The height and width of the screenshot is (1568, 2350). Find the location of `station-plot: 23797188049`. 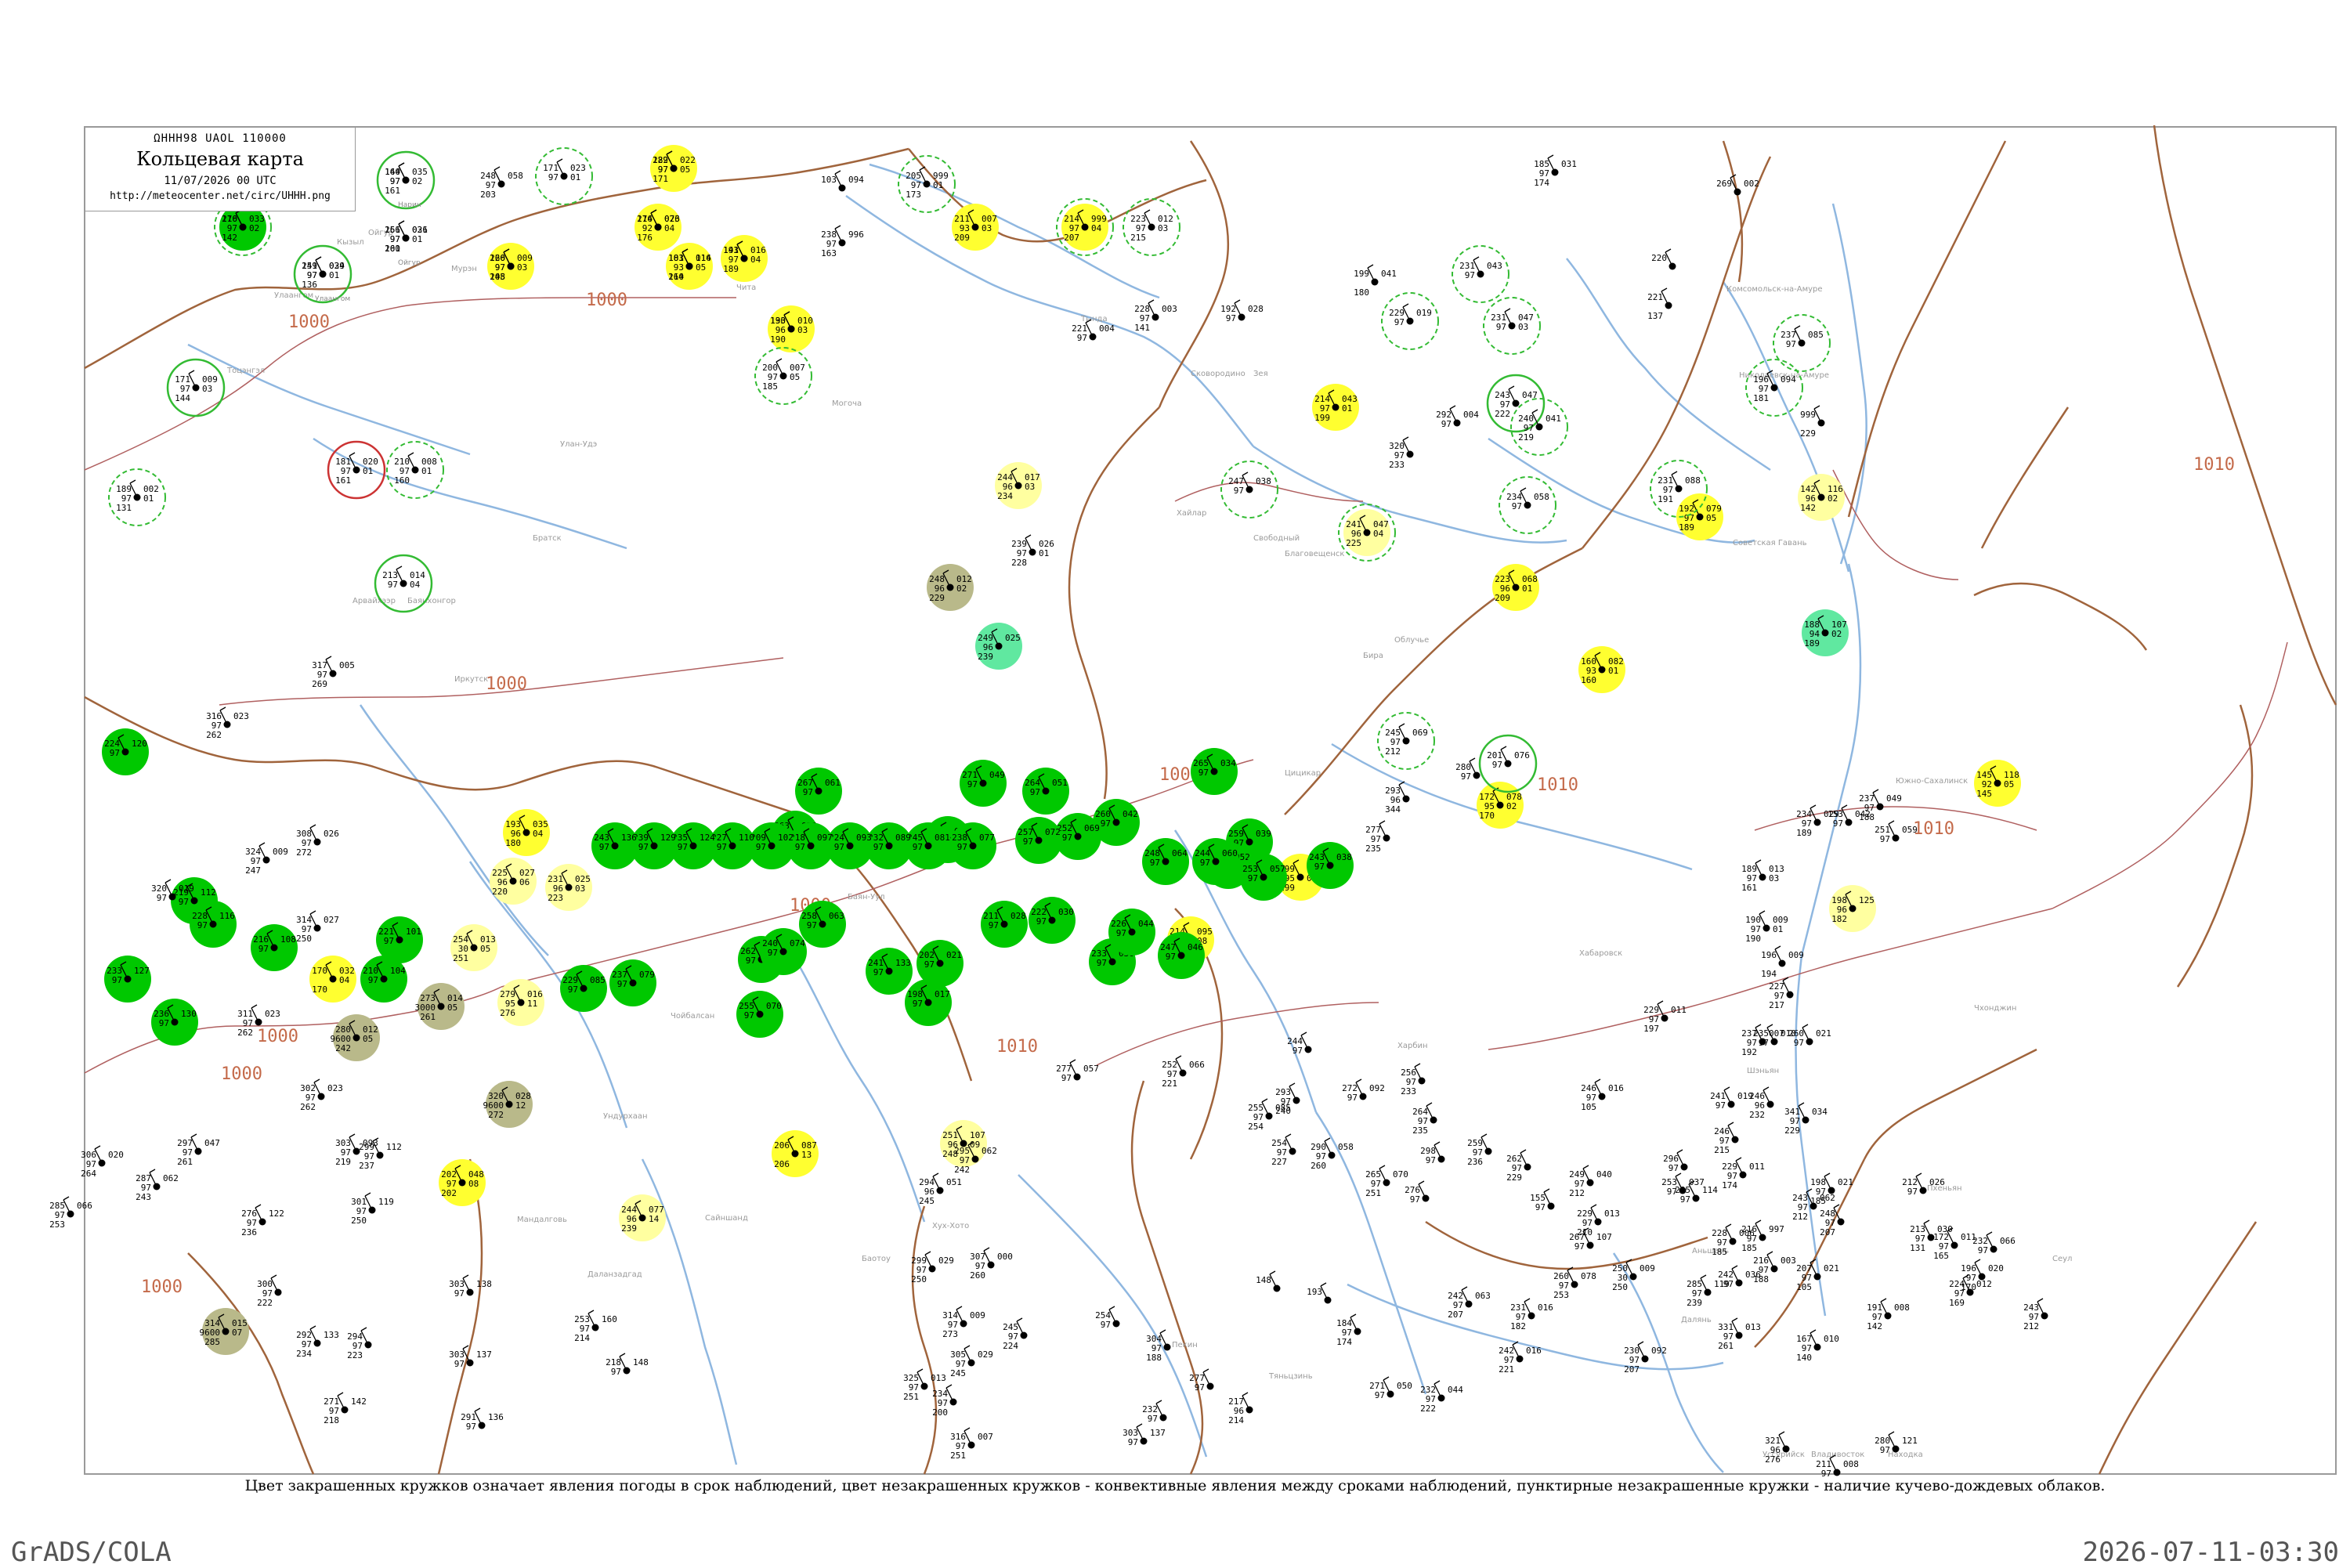

station-plot: 23797188049 is located at coordinates (1880, 805).